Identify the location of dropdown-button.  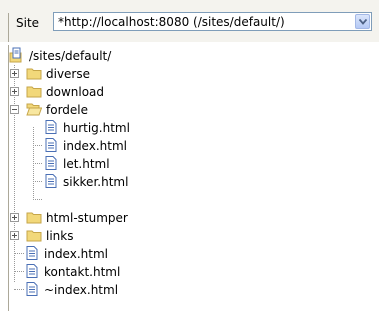
(362, 21).